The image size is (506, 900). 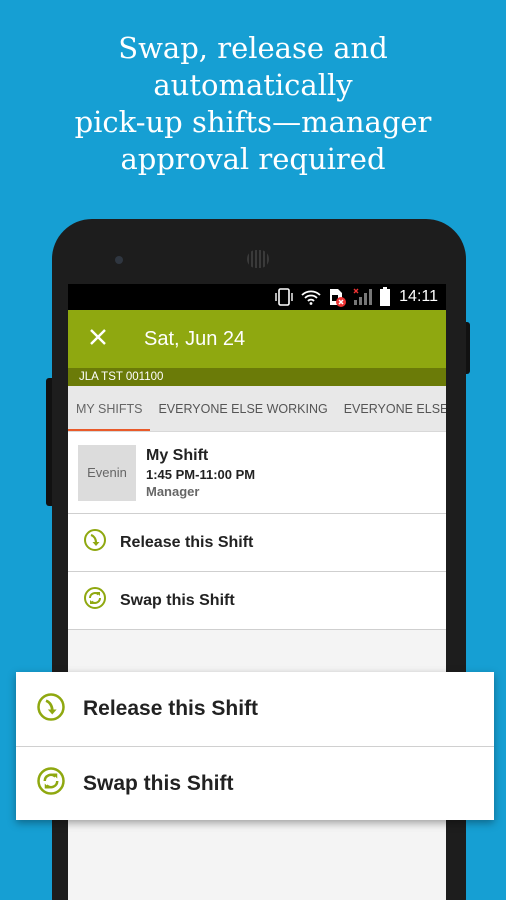 What do you see at coordinates (173, 491) in the screenshot?
I see `shift-role: Manager` at bounding box center [173, 491].